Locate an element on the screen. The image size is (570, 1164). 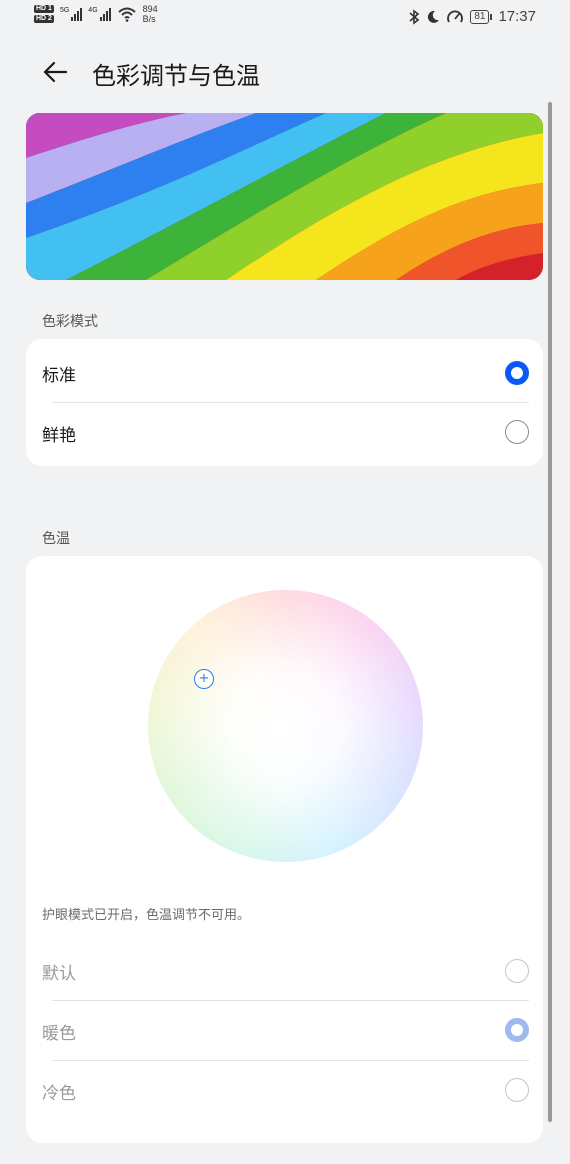
vivid-radio is located at coordinates (517, 432).